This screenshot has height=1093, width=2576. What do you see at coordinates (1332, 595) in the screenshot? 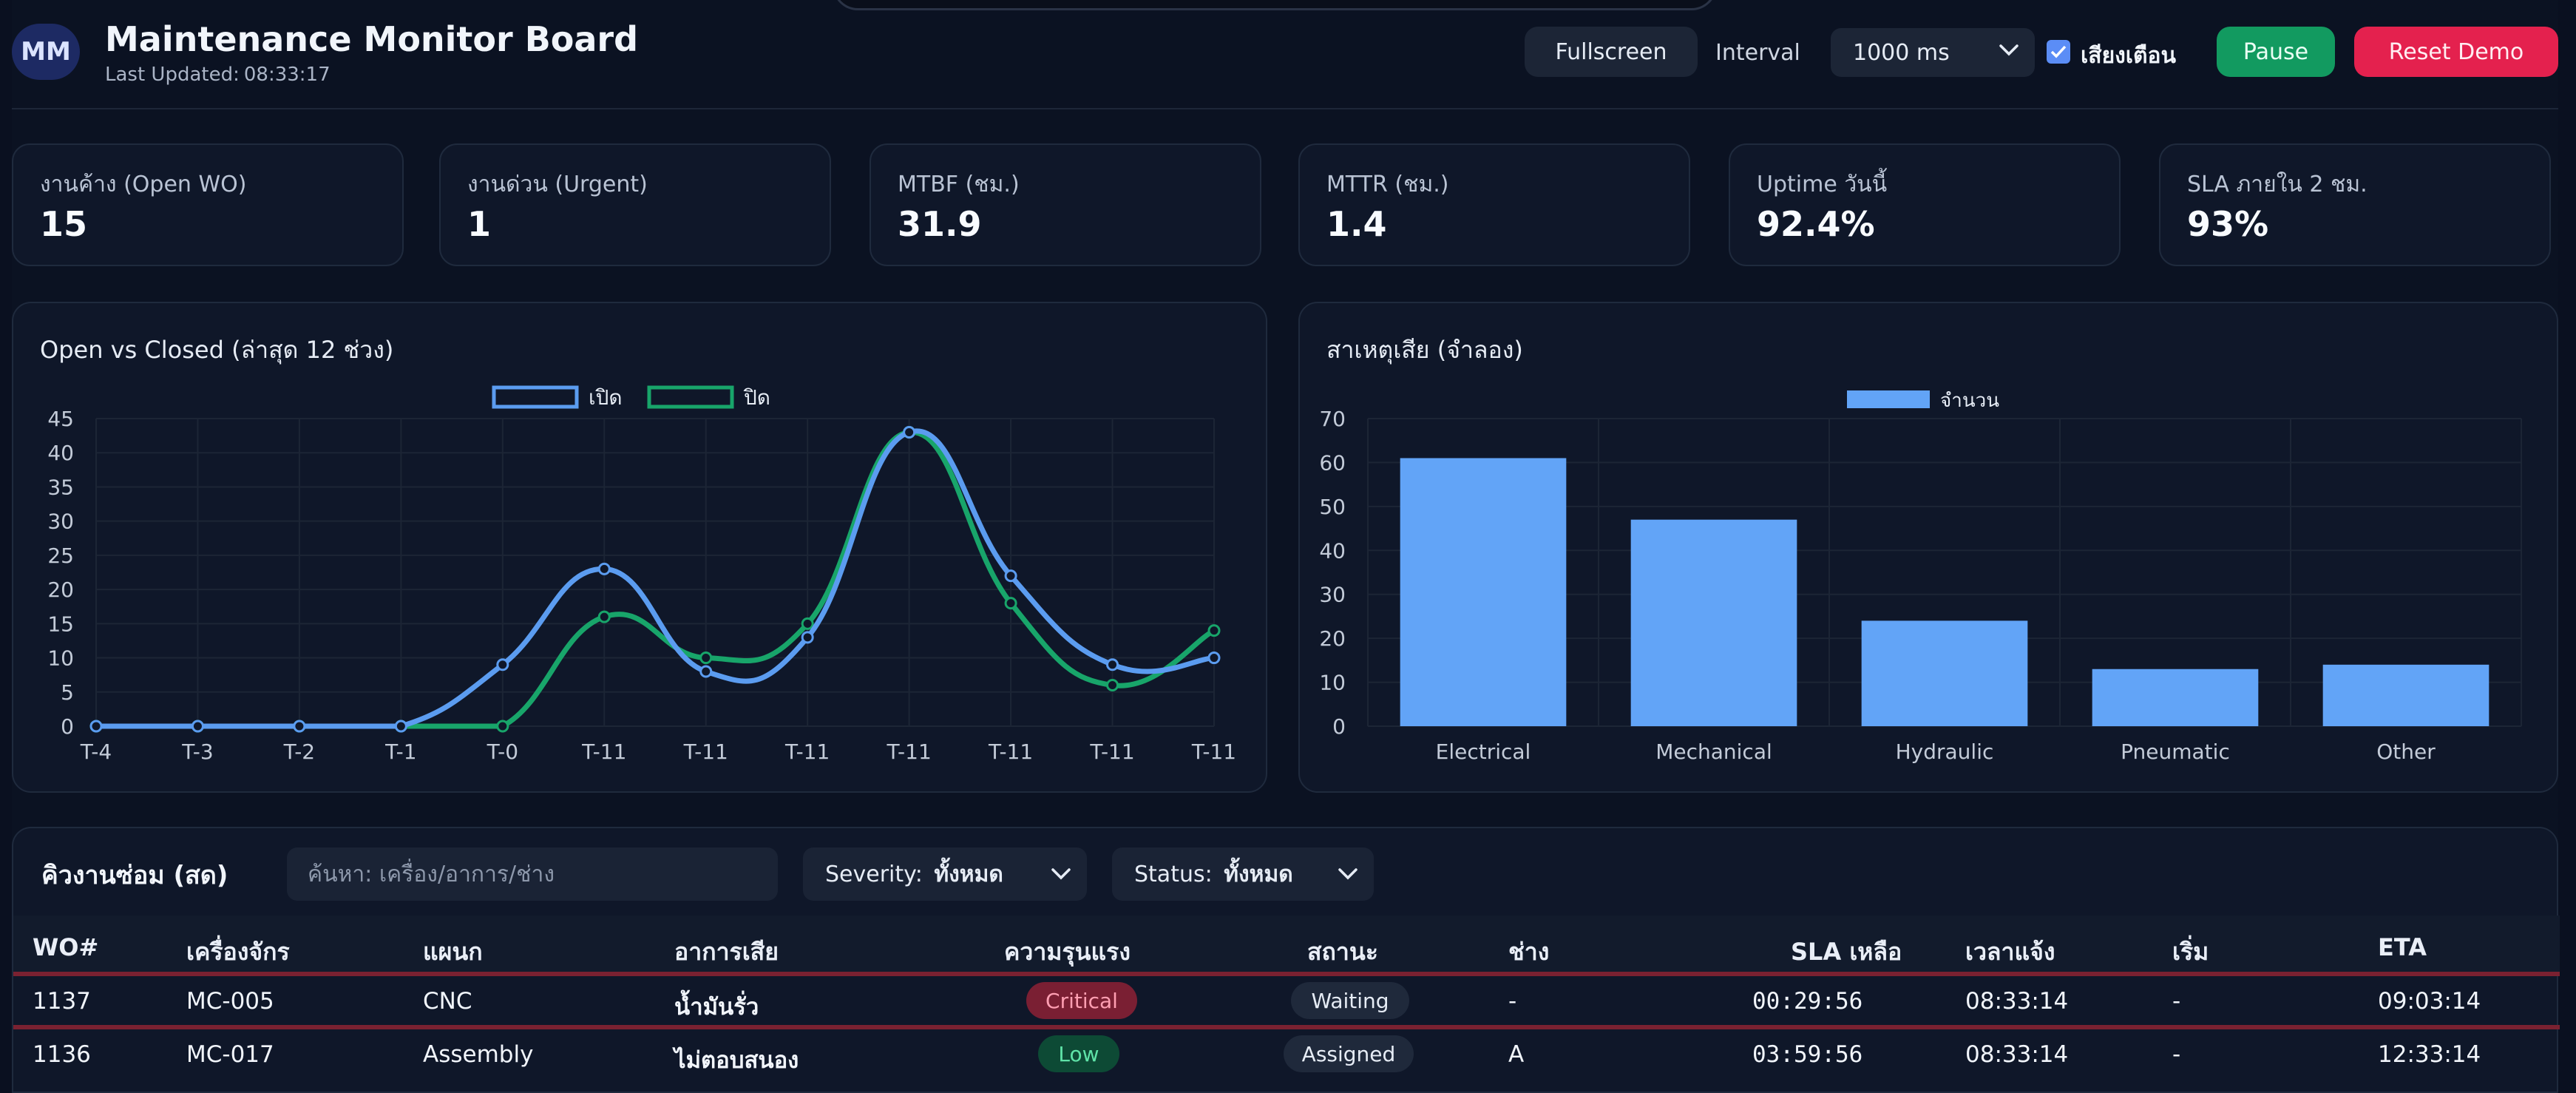
I see `y-tick-label: 30` at bounding box center [1332, 595].